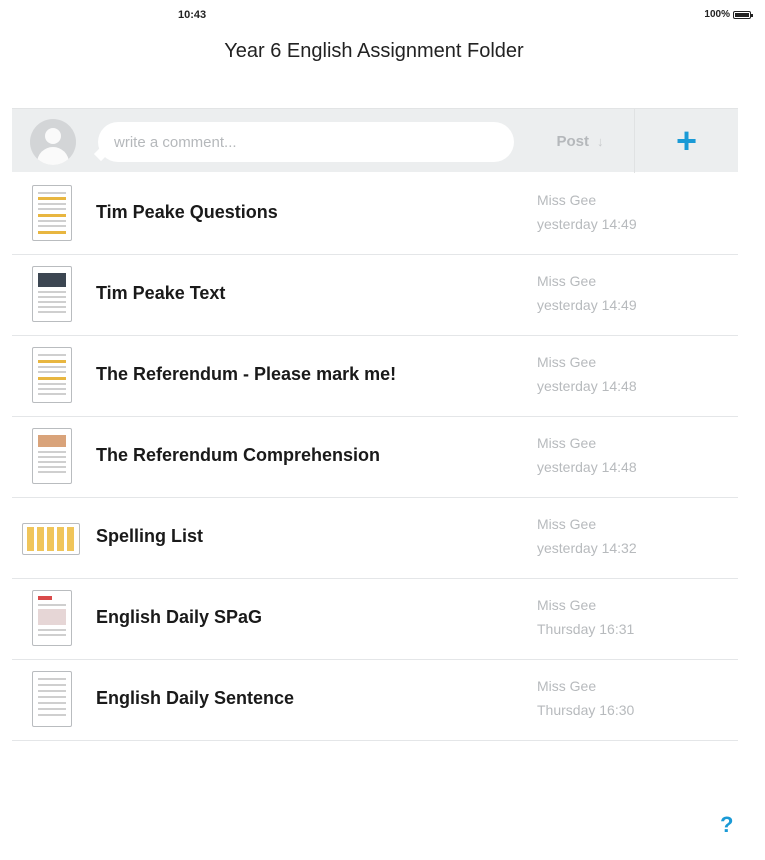  Describe the element at coordinates (374, 51) in the screenshot. I see `page-title: Year 6 English Assignment Folder` at that location.